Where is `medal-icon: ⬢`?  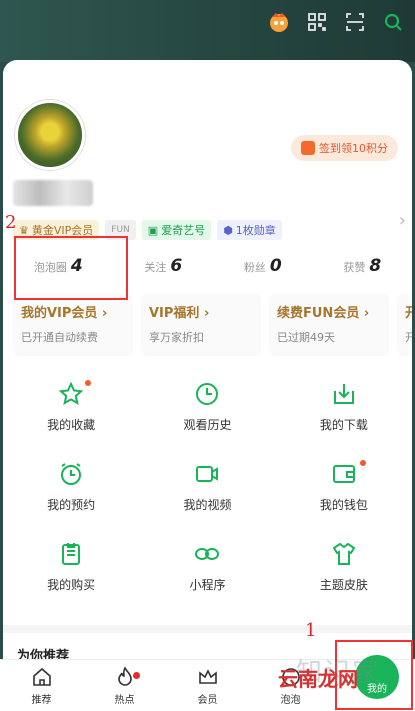
medal-icon: ⬢ is located at coordinates (228, 230).